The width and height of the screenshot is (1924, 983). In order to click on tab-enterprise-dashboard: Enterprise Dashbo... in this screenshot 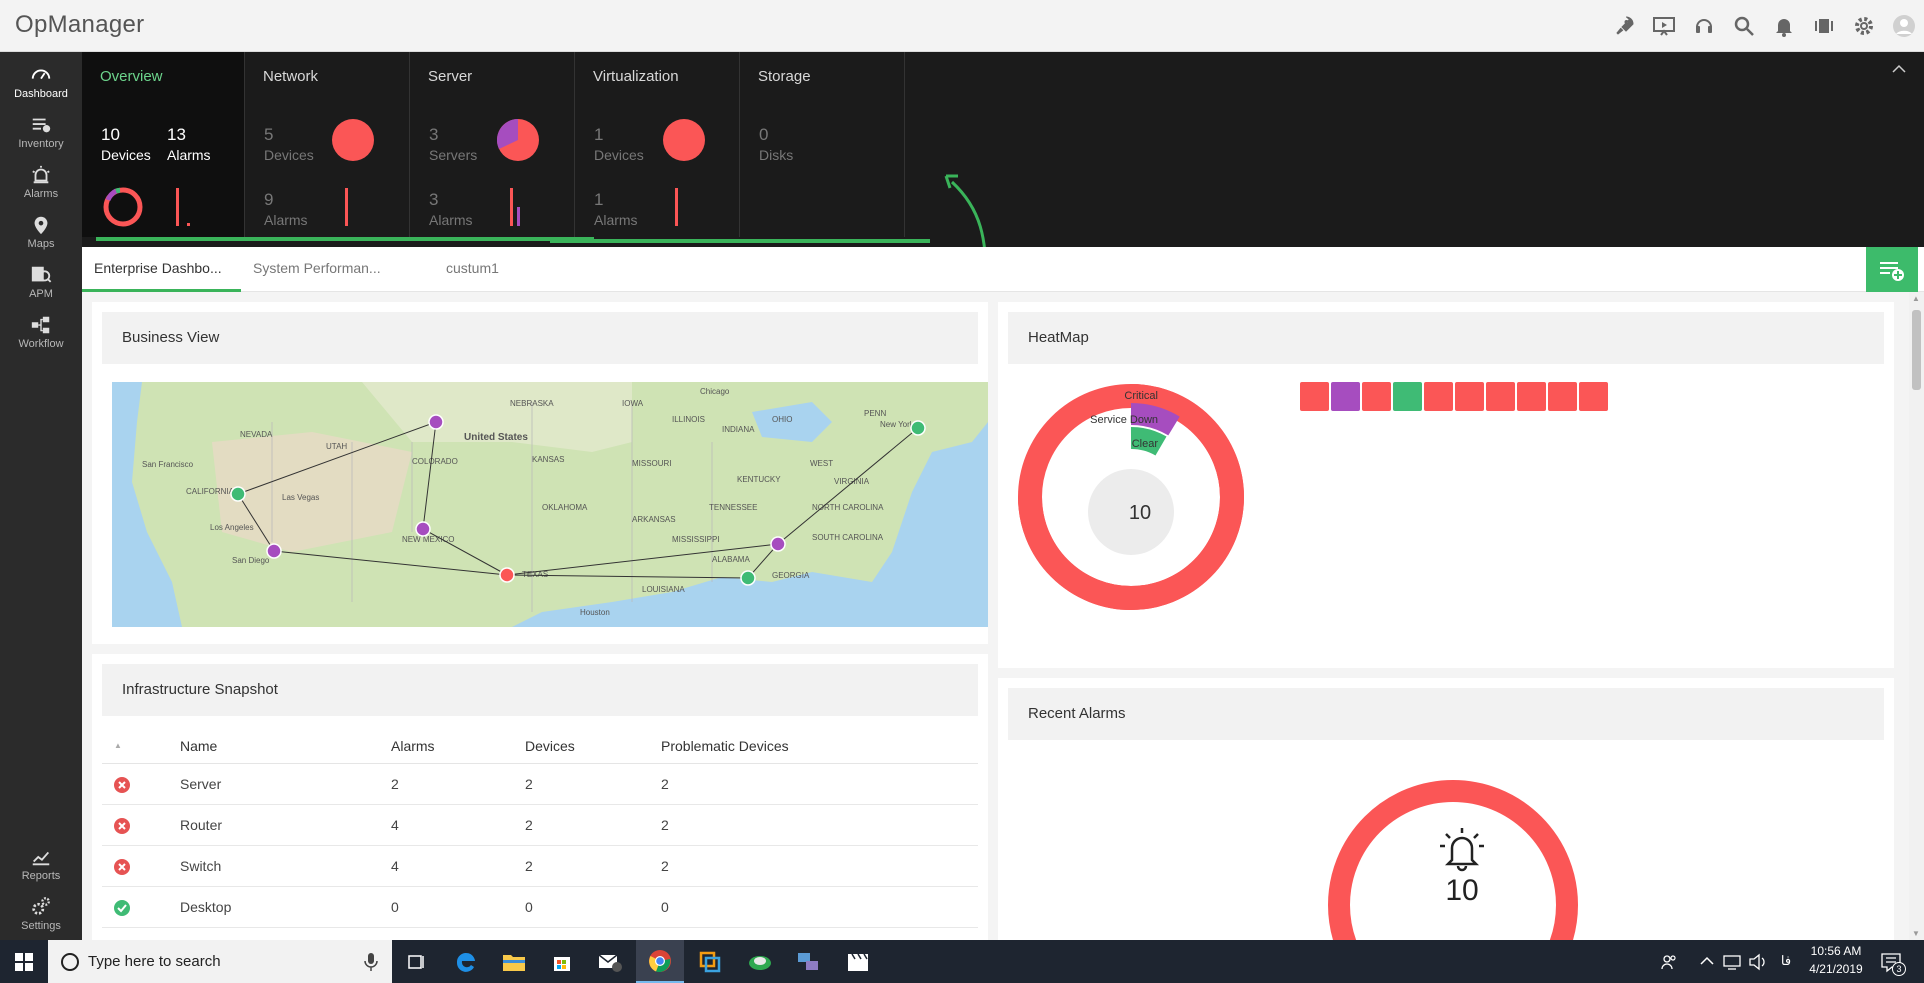, I will do `click(161, 269)`.